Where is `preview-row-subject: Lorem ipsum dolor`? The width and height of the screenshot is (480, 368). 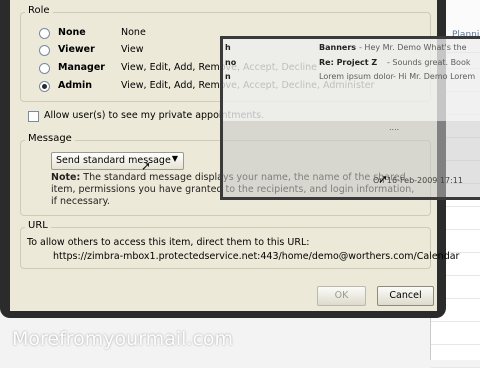 preview-row-subject: Lorem ipsum dolor is located at coordinates (356, 76).